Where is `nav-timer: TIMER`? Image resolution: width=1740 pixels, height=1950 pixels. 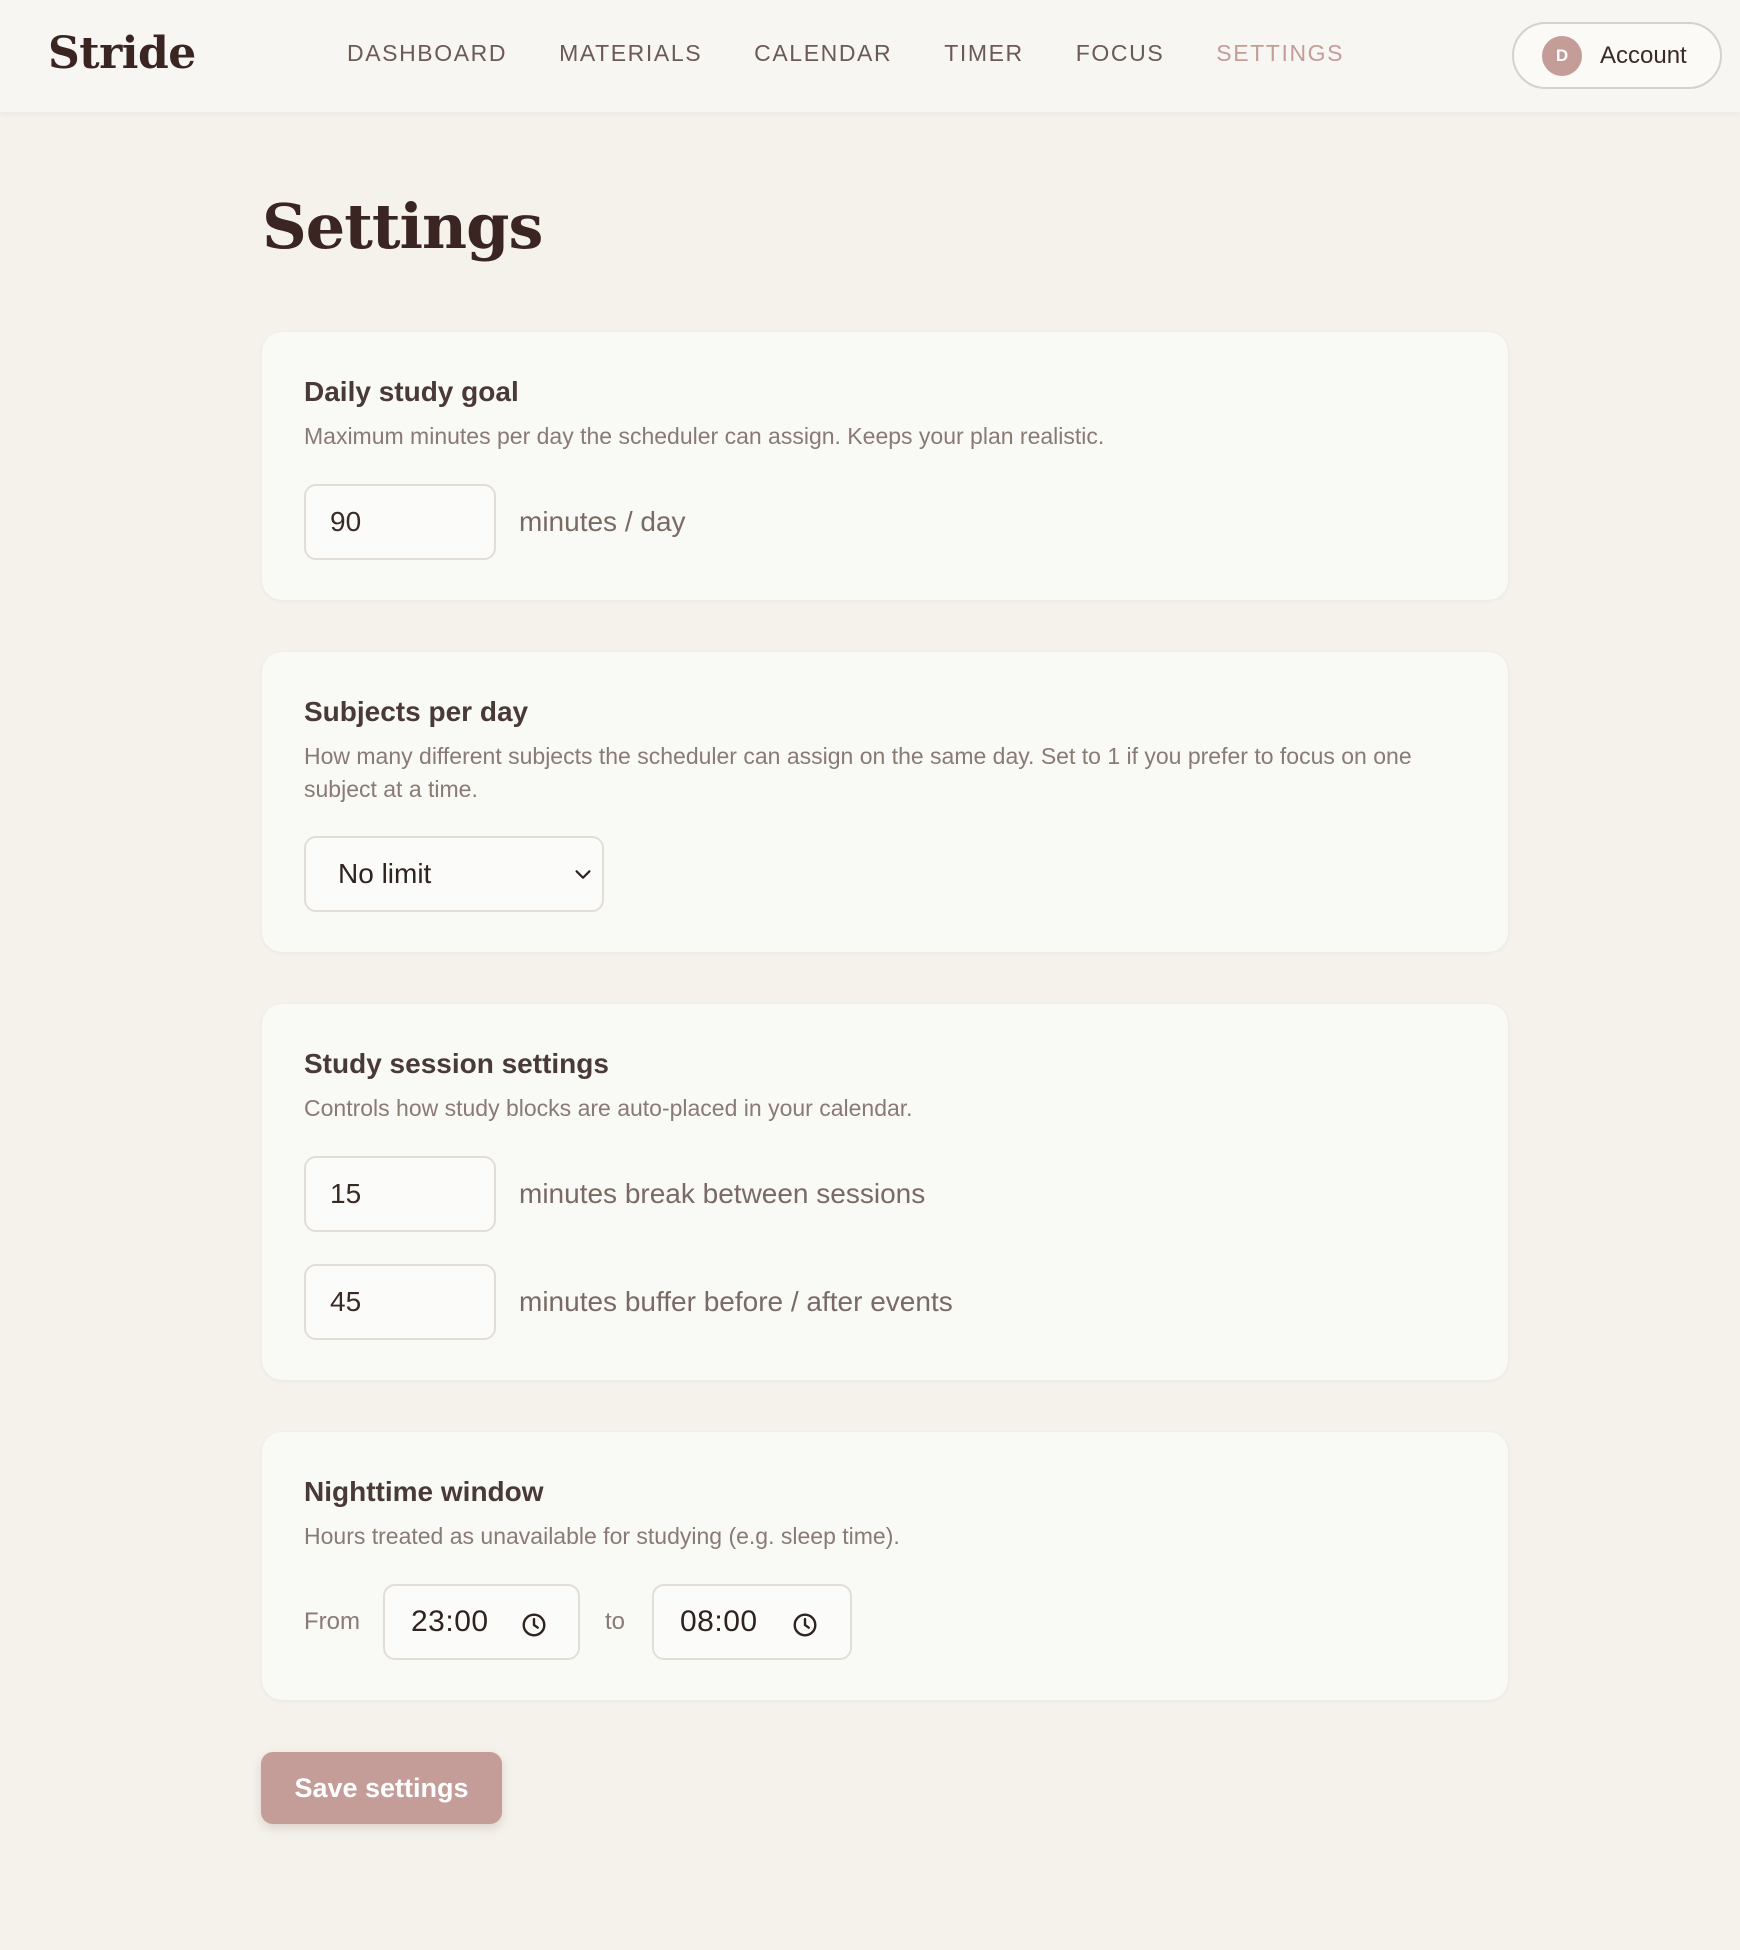
nav-timer: TIMER is located at coordinates (984, 53).